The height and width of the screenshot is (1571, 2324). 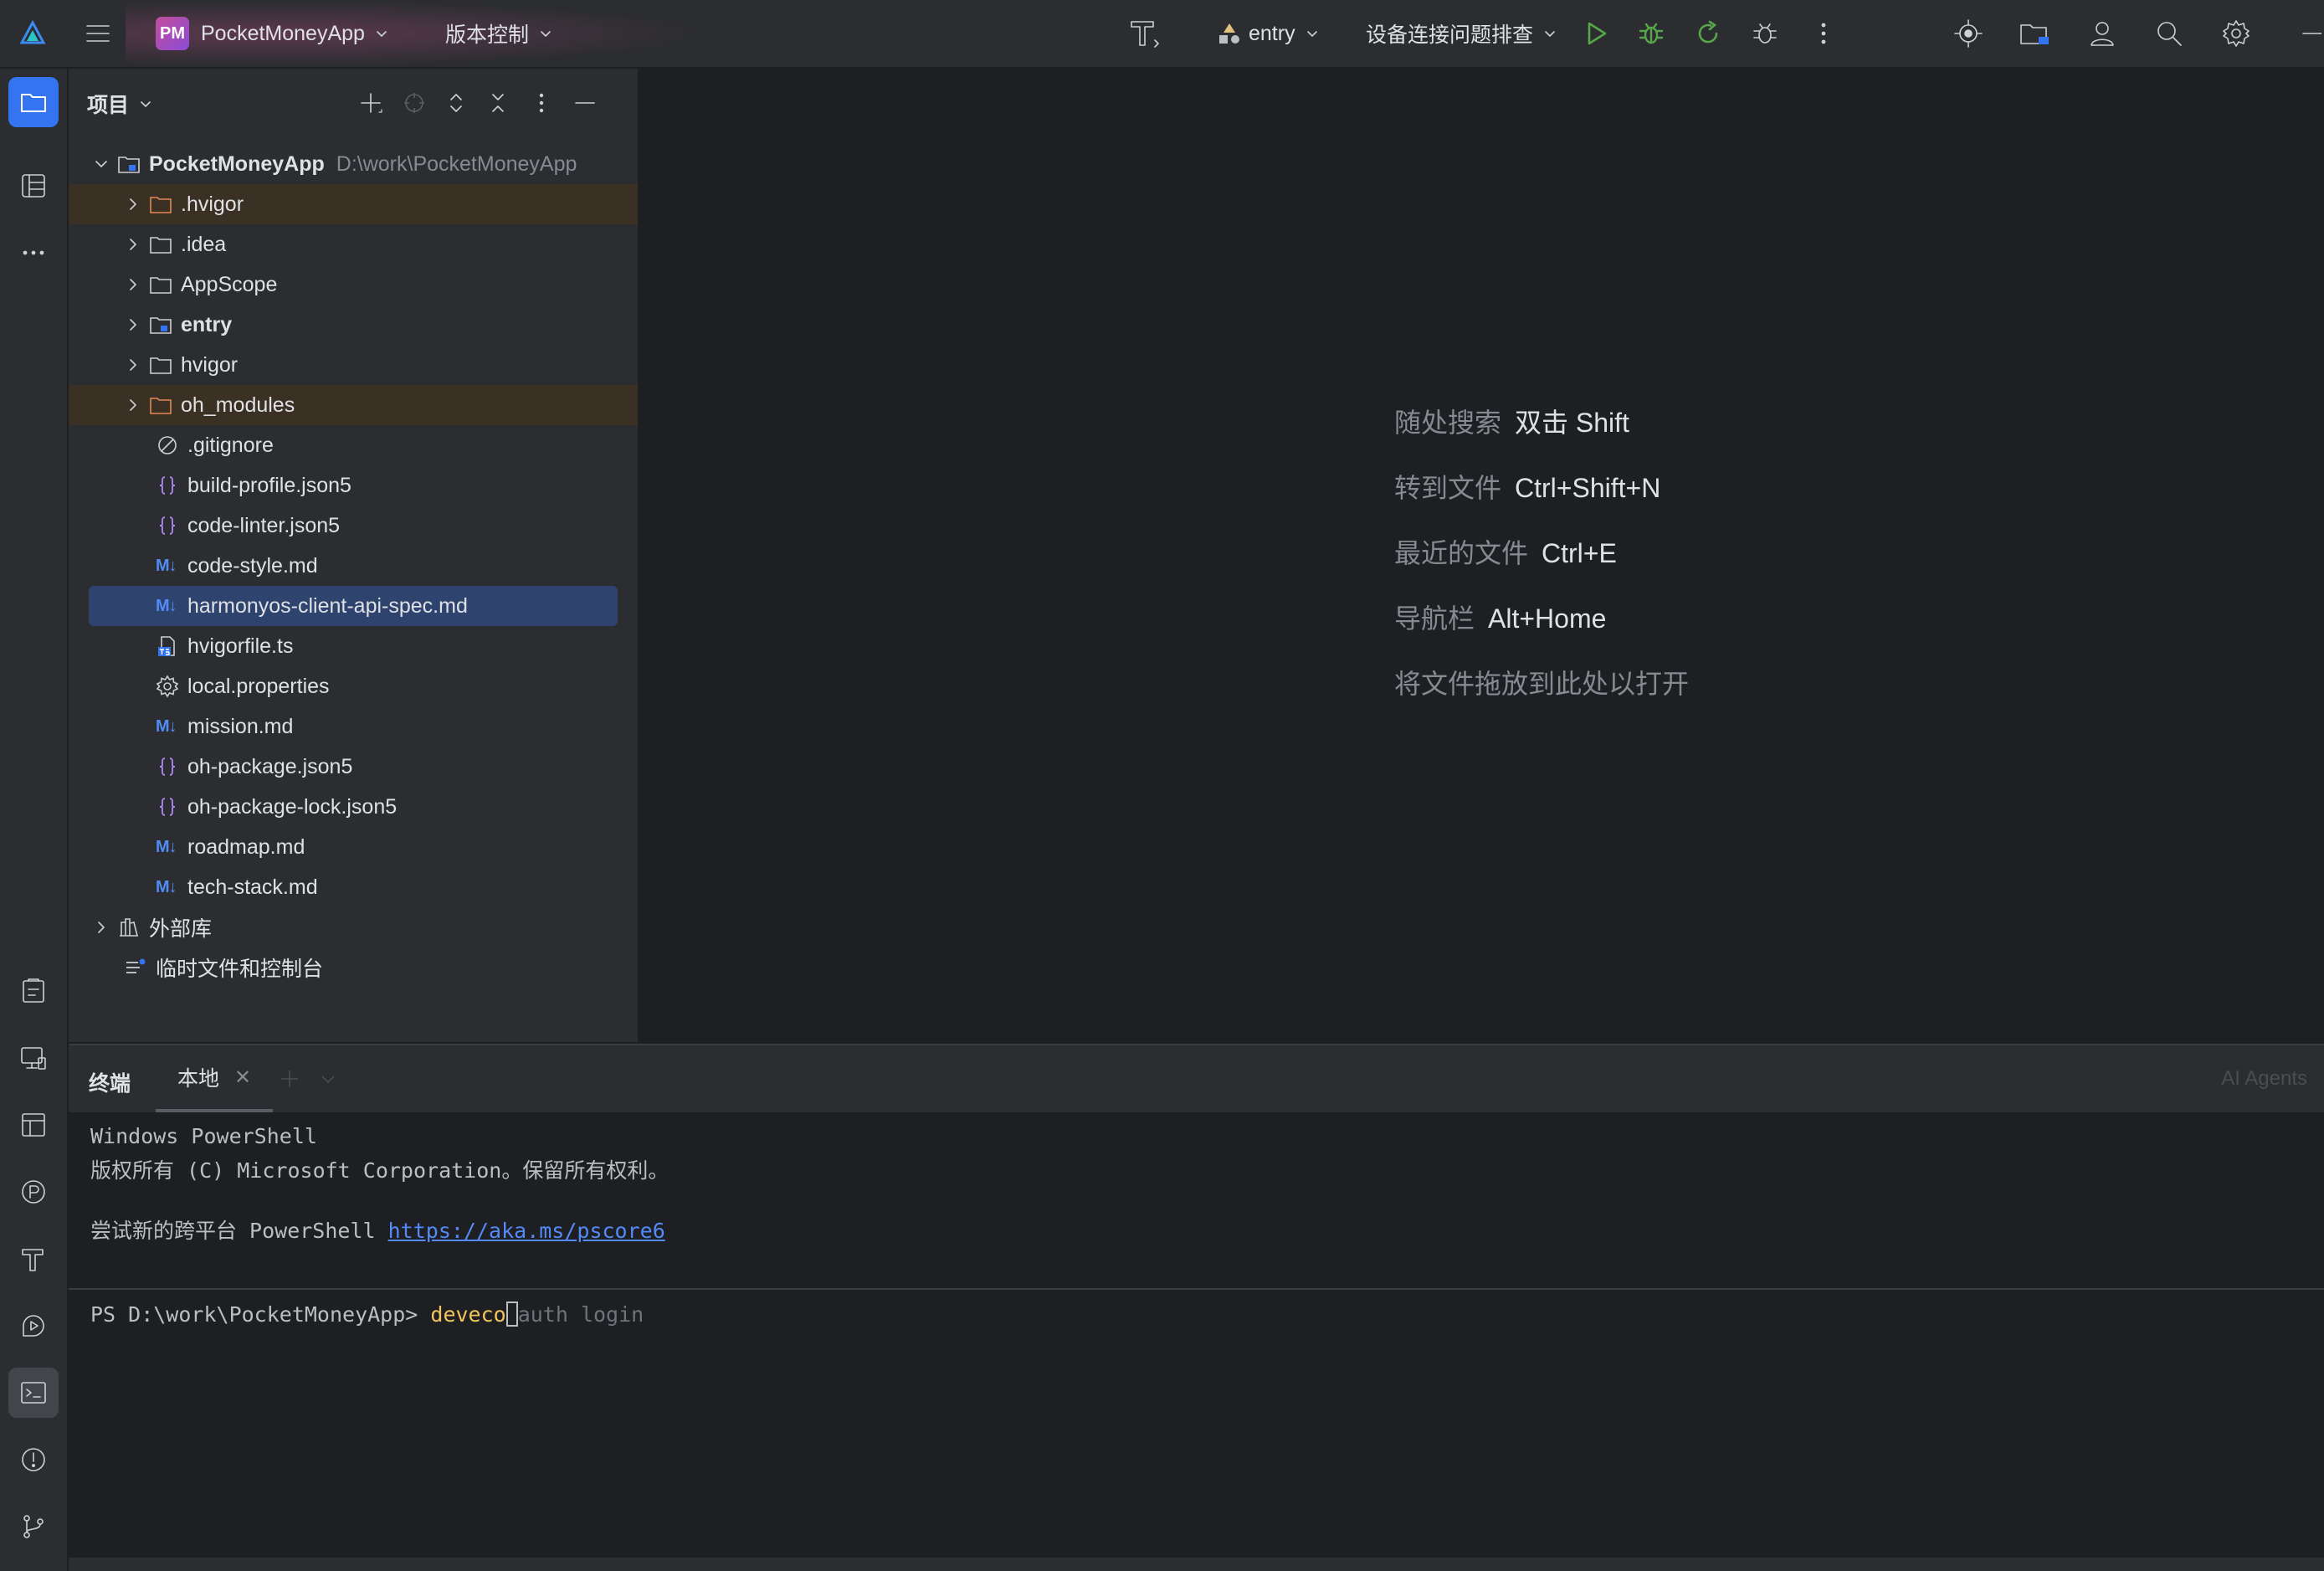 I want to click on tree-item-label: entry, so click(x=207, y=324).